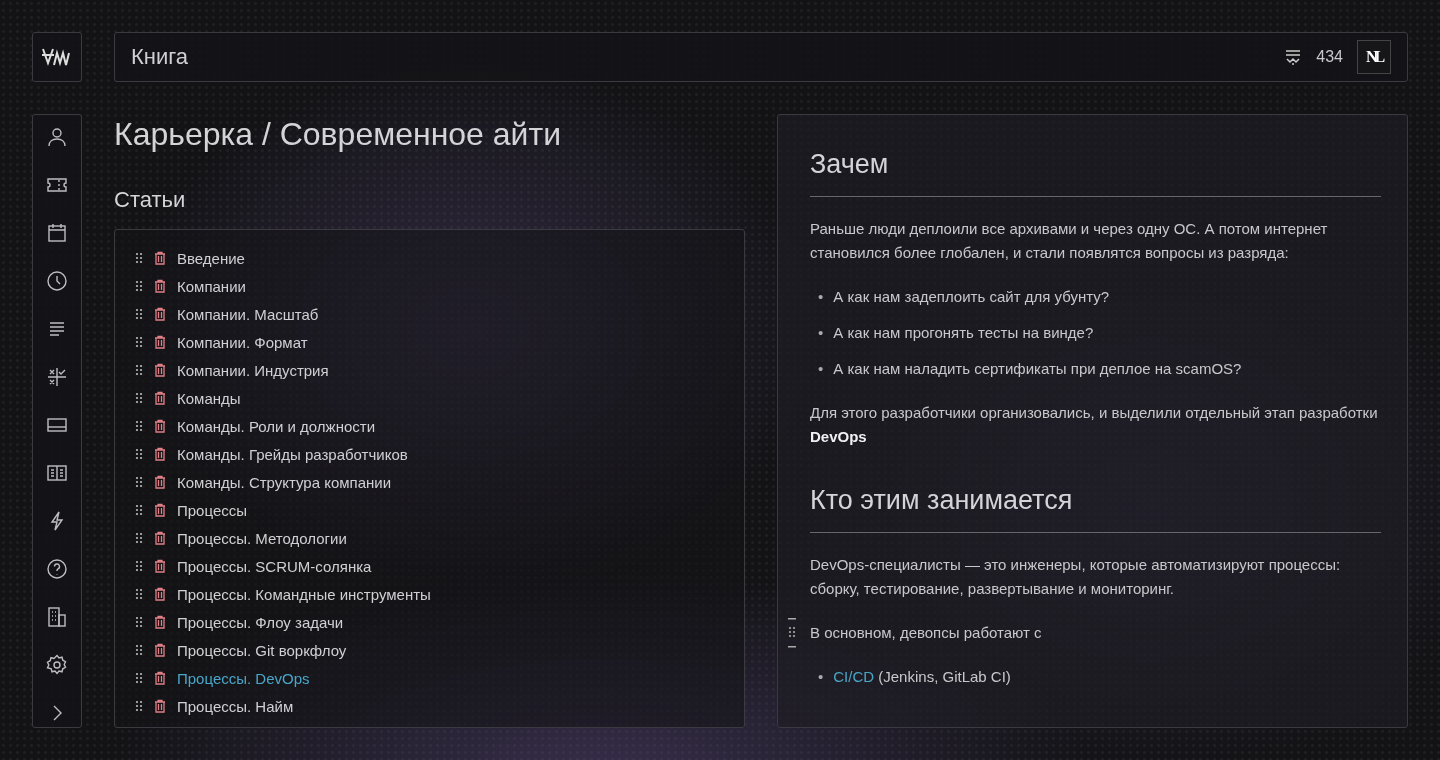 Image resolution: width=1440 pixels, height=760 pixels. I want to click on counter: 434, so click(1329, 57).